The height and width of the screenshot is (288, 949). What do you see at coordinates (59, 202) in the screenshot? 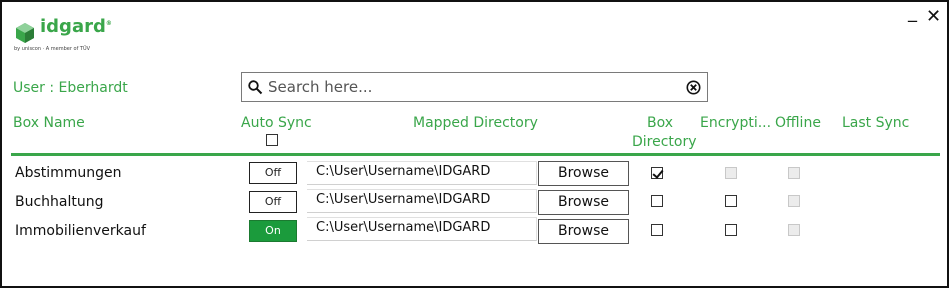
I see `box-name: Buchhaltung` at bounding box center [59, 202].